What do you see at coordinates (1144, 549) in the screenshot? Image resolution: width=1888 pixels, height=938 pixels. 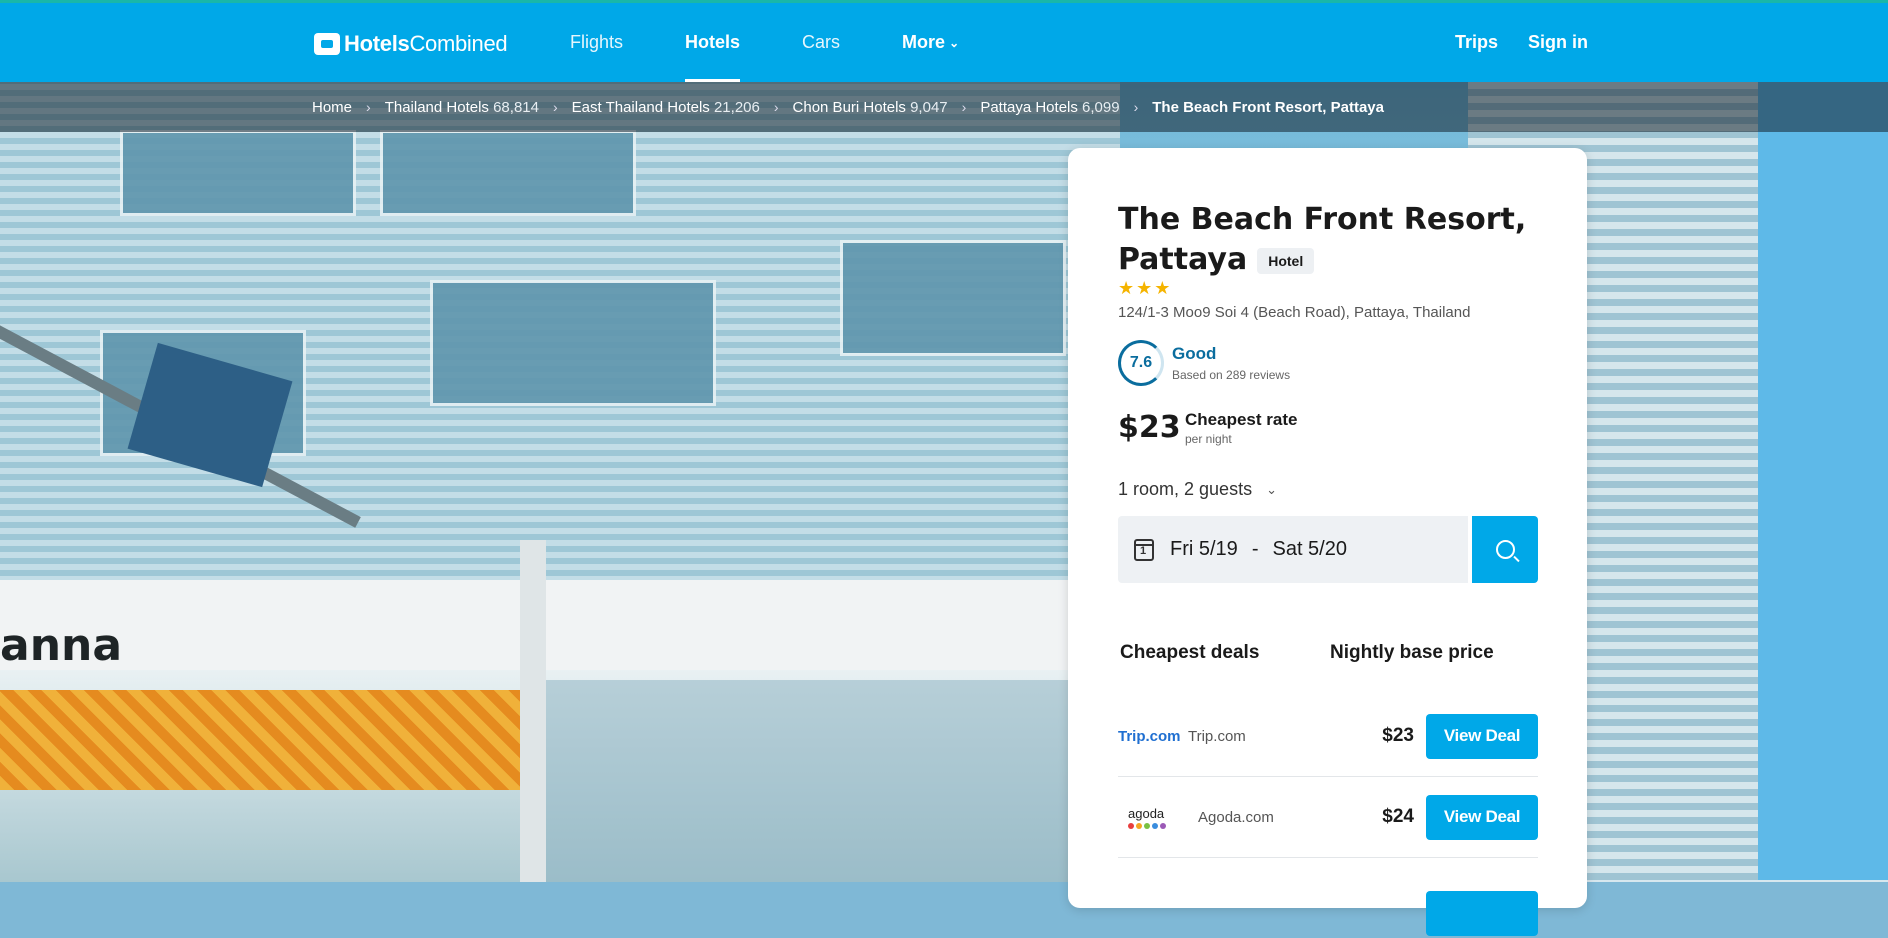 I see `calendar-icon` at bounding box center [1144, 549].